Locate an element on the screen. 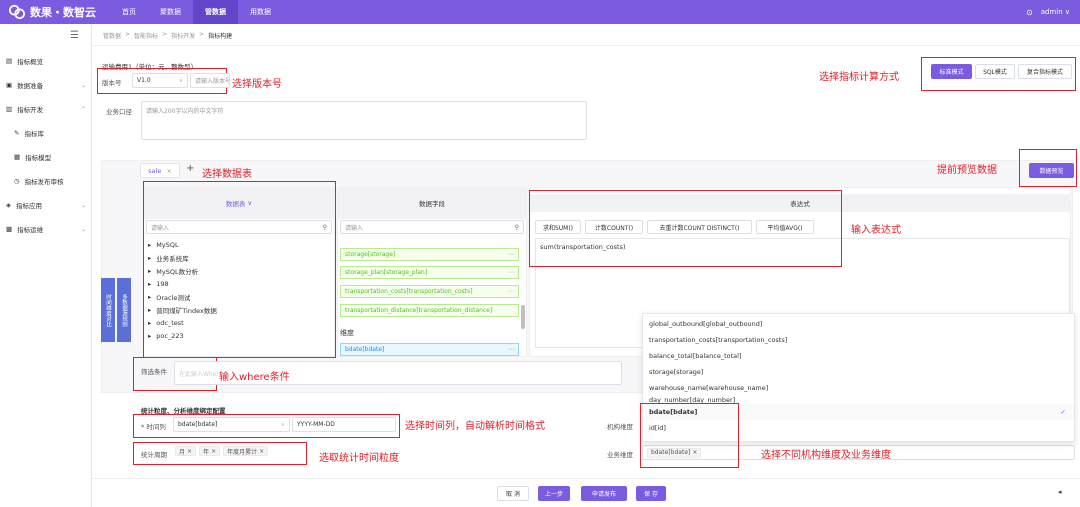  period-tag: 年度月累计 × is located at coordinates (246, 451).